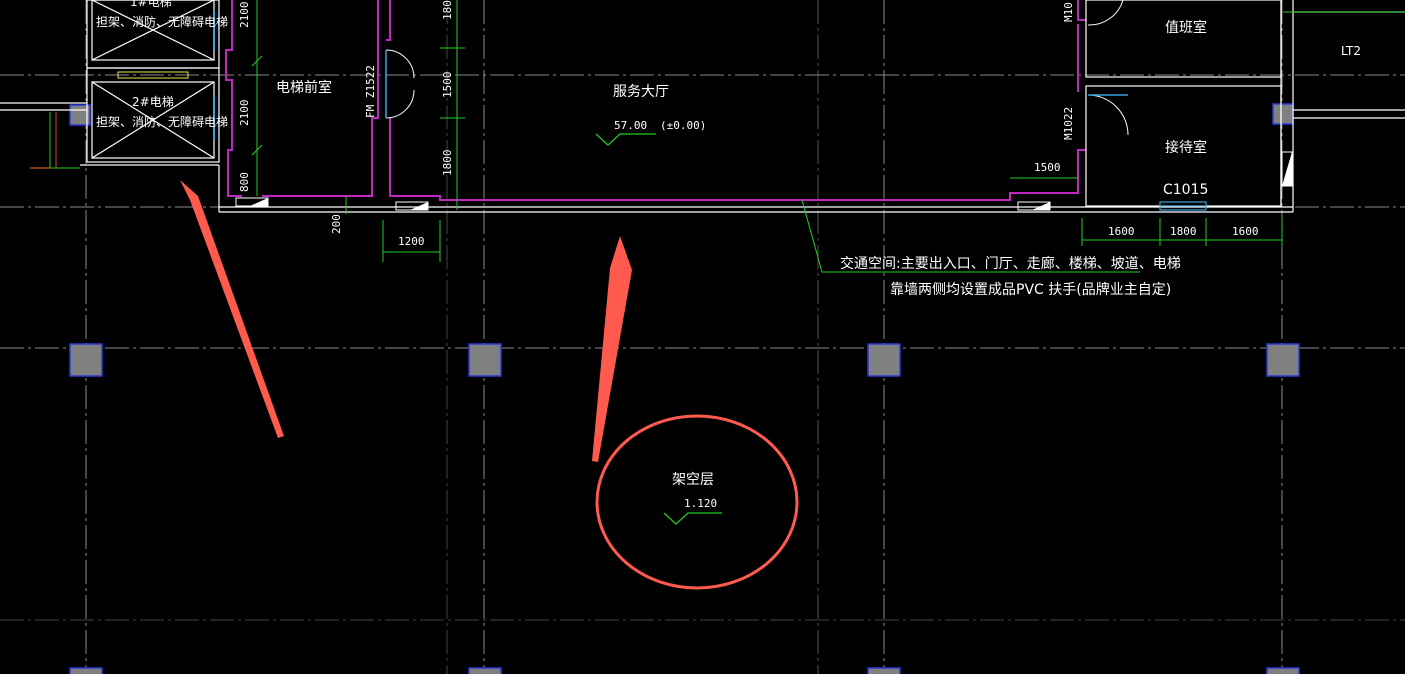  What do you see at coordinates (244, 113) in the screenshot?
I see `dim-2100-lower: 2100` at bounding box center [244, 113].